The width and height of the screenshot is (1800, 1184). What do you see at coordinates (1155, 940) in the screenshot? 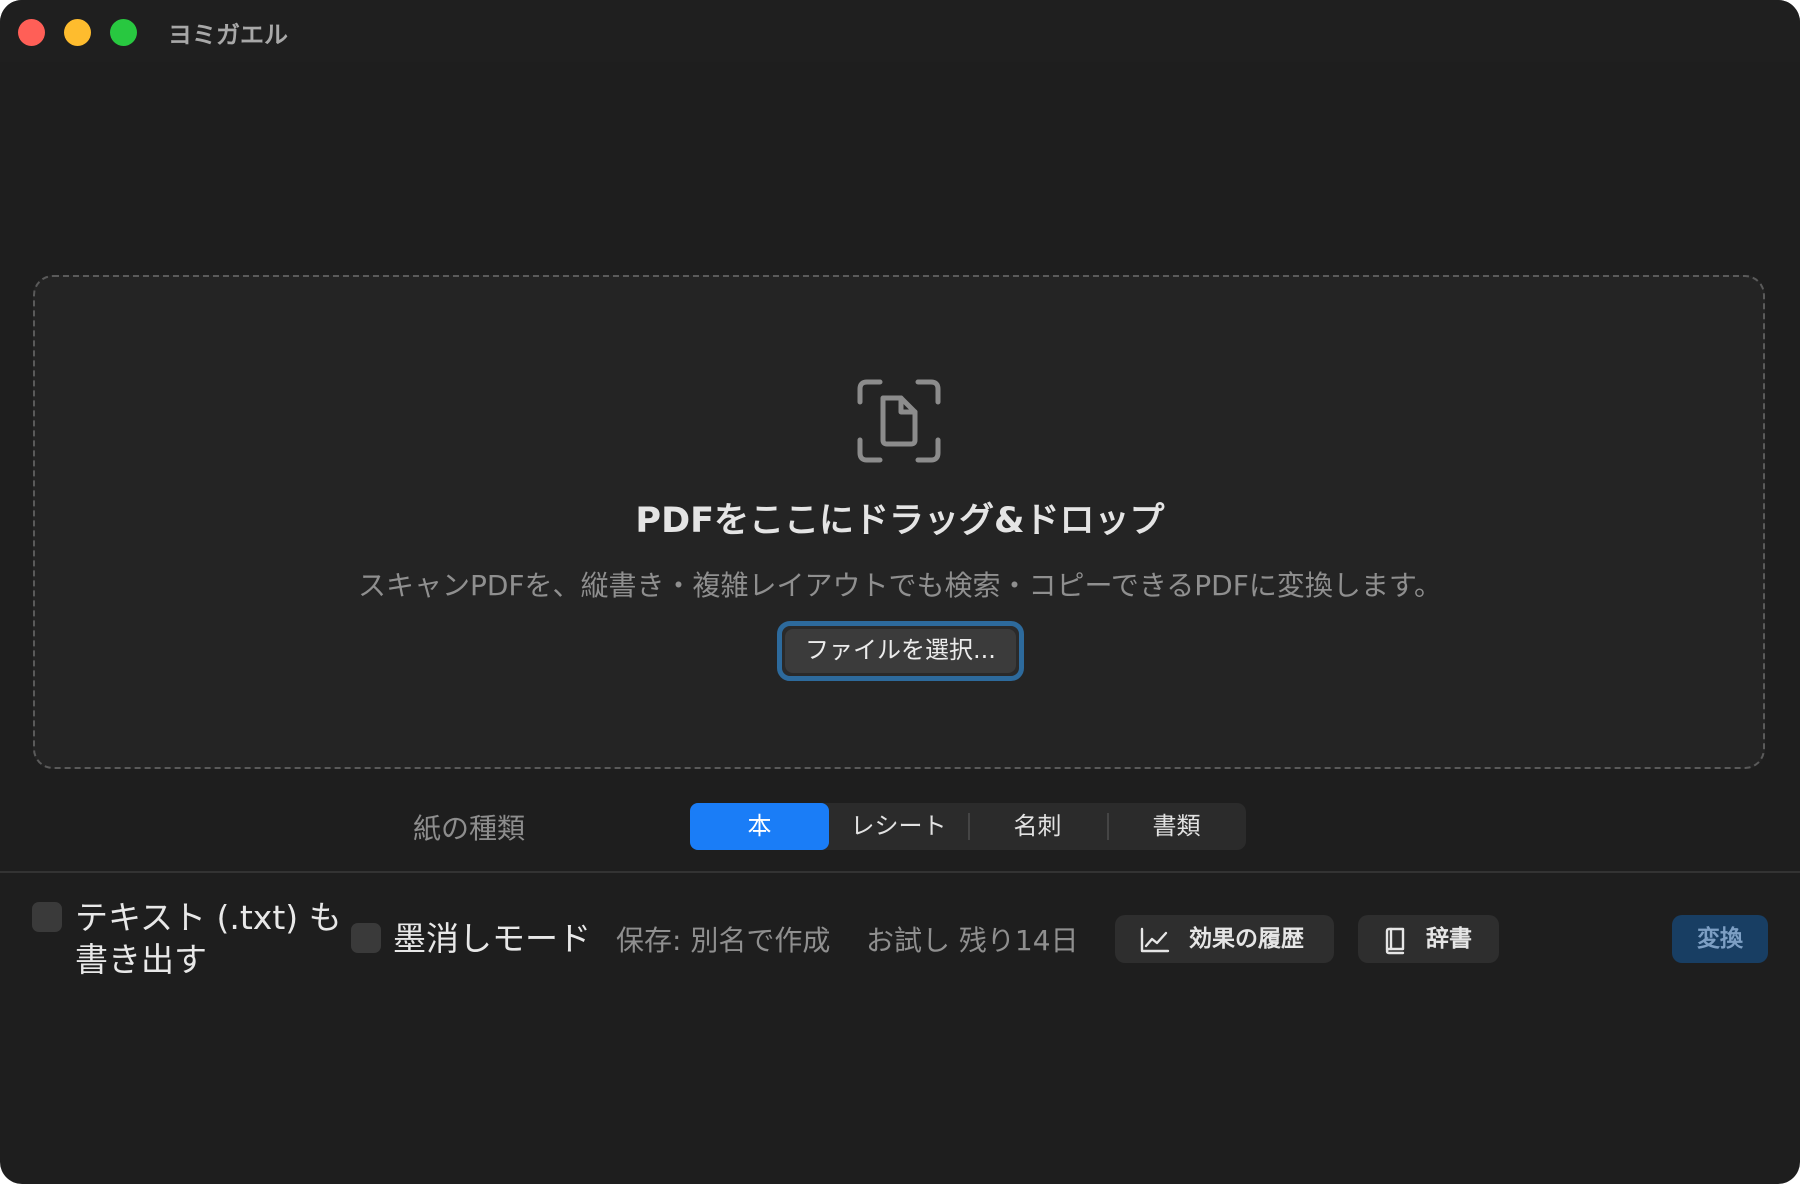
I see `chart-line-icon` at bounding box center [1155, 940].